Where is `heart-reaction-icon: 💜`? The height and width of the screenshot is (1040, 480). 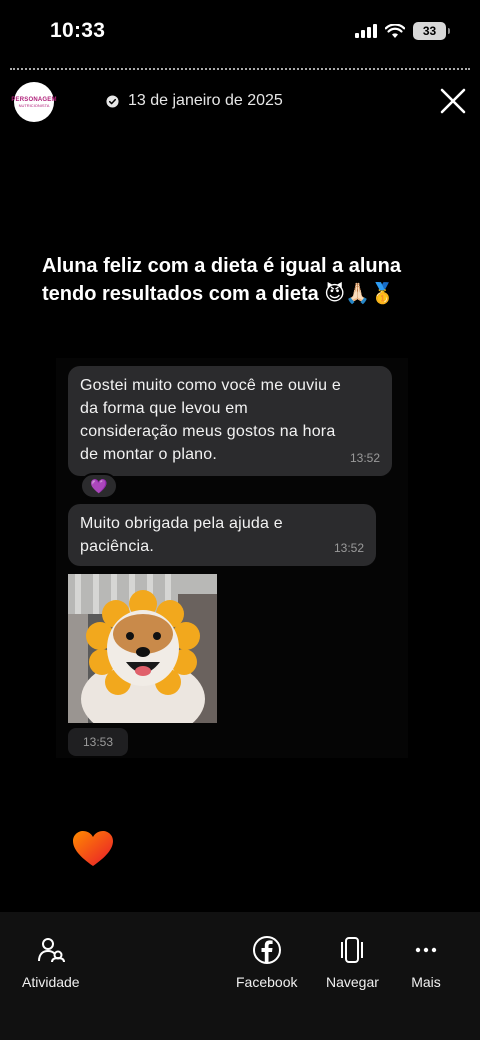
heart-reaction-icon: 💜 is located at coordinates (99, 486).